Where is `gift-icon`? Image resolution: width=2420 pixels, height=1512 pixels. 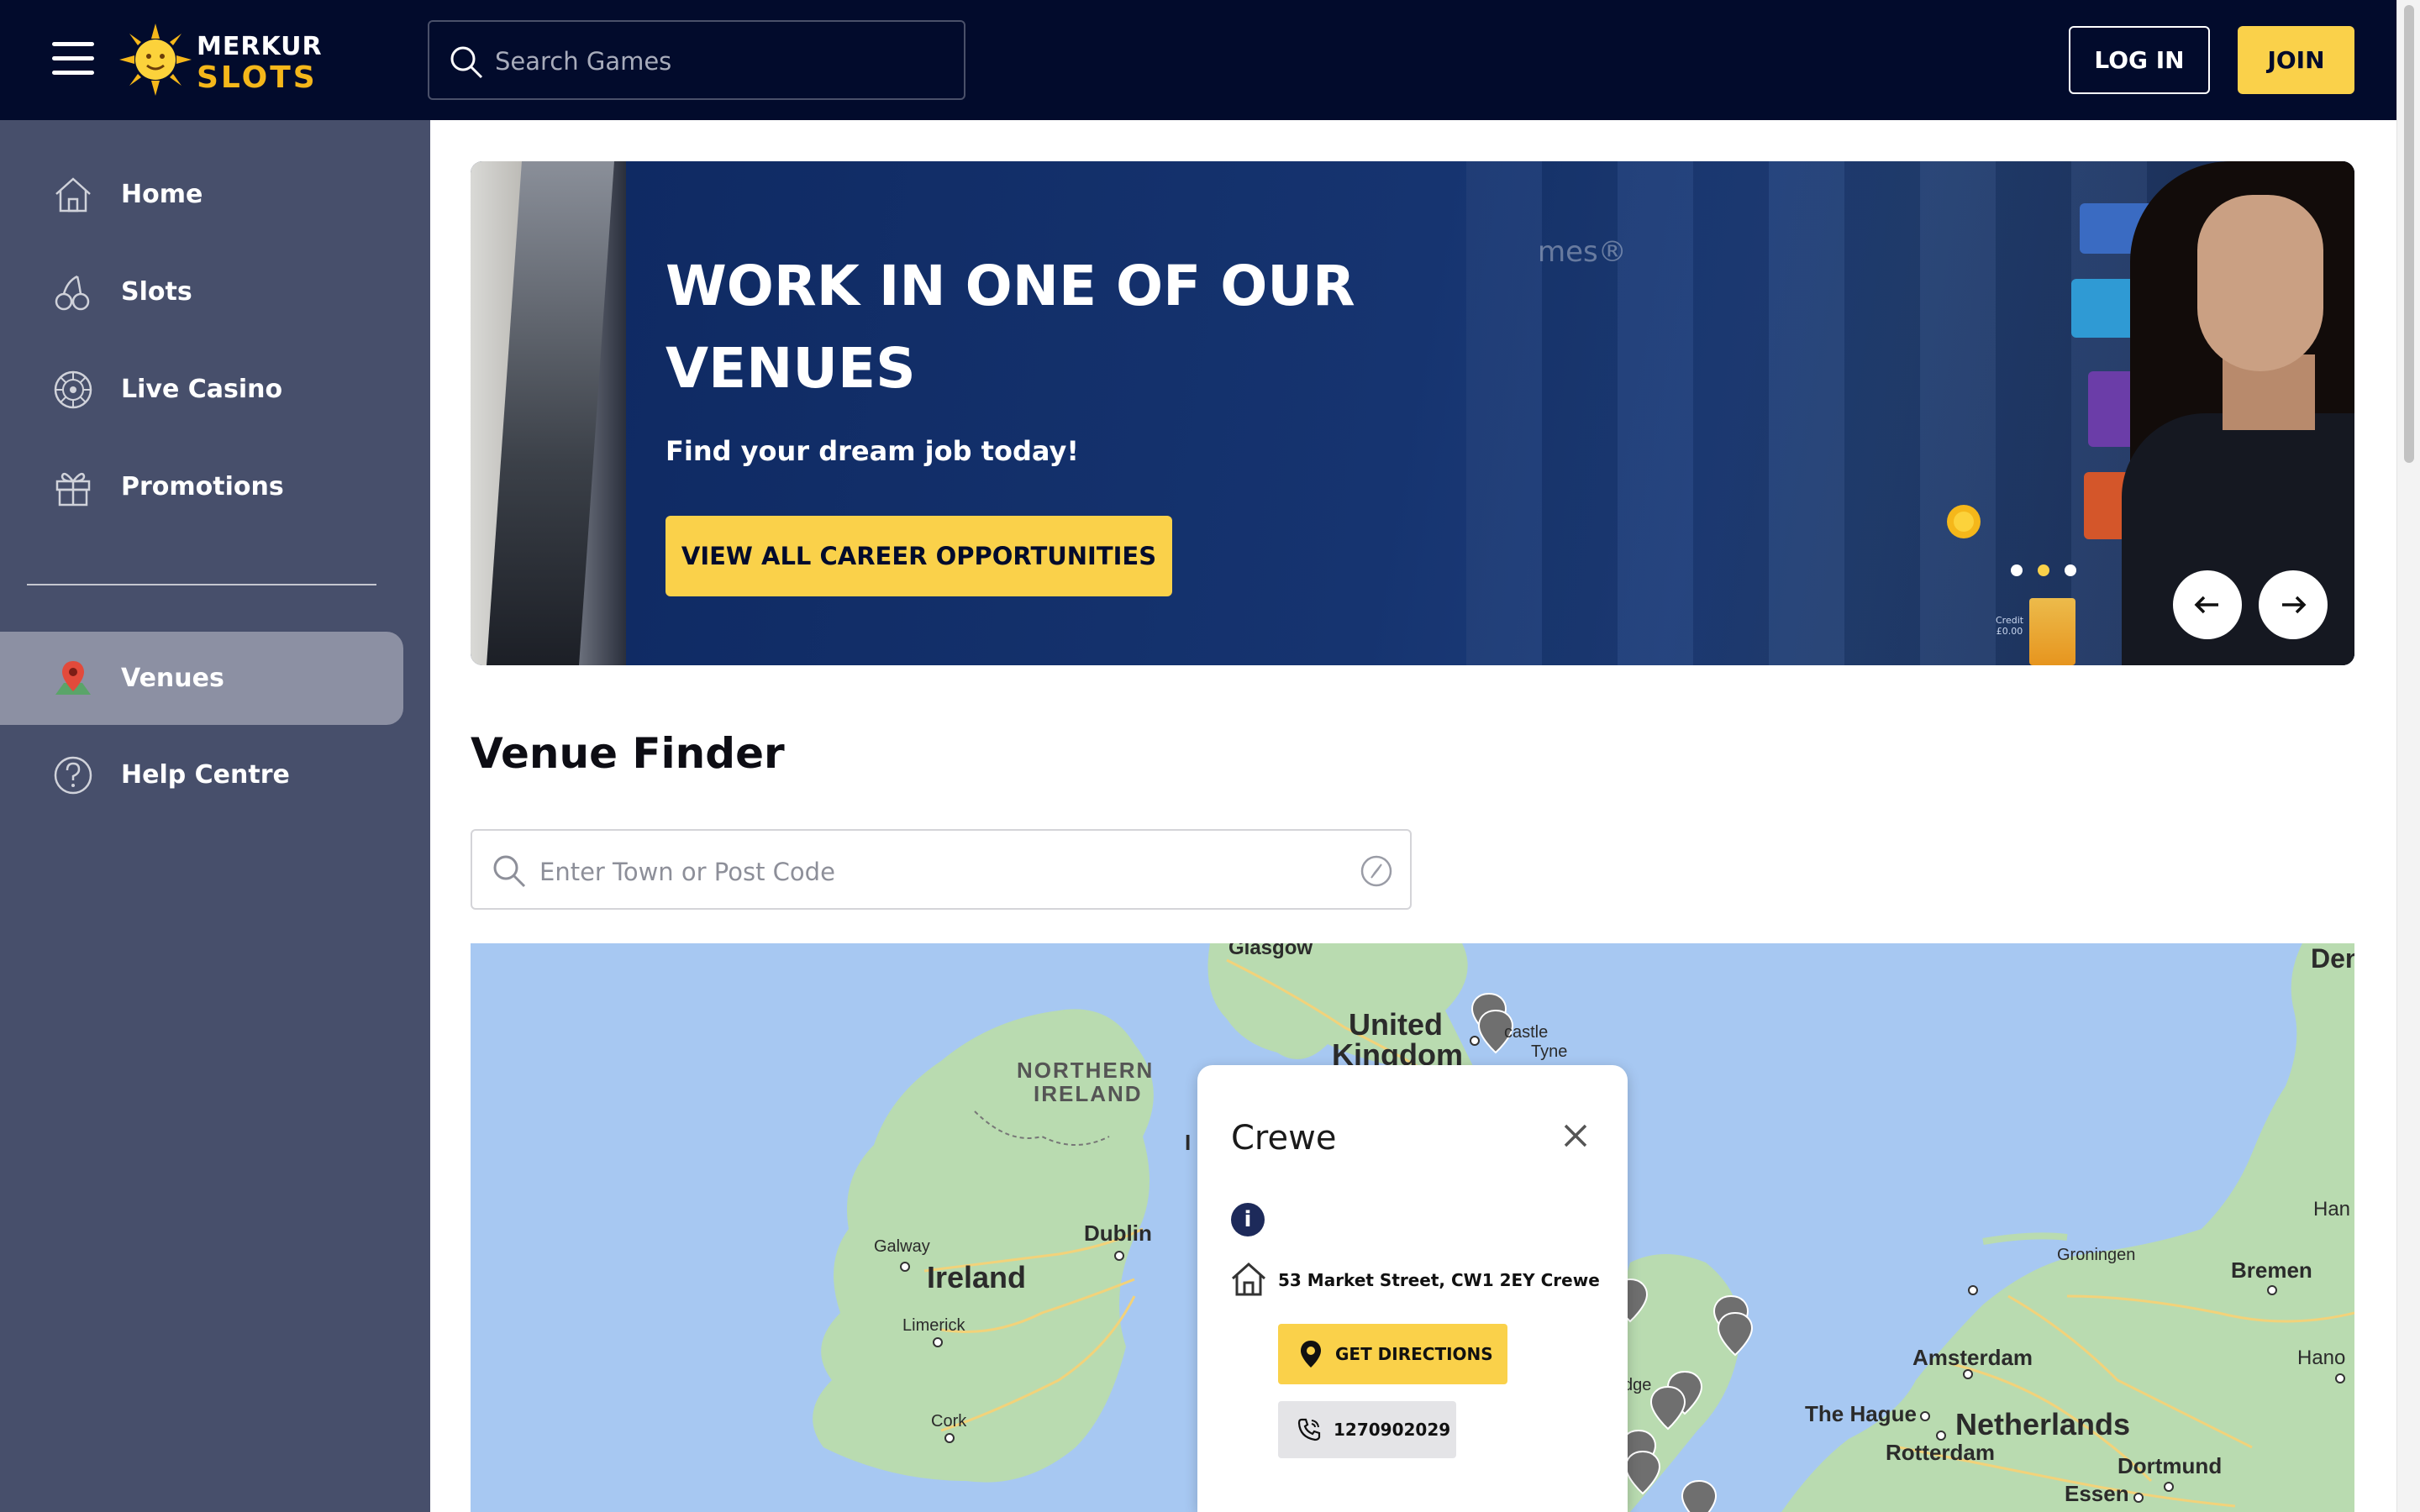 gift-icon is located at coordinates (73, 489).